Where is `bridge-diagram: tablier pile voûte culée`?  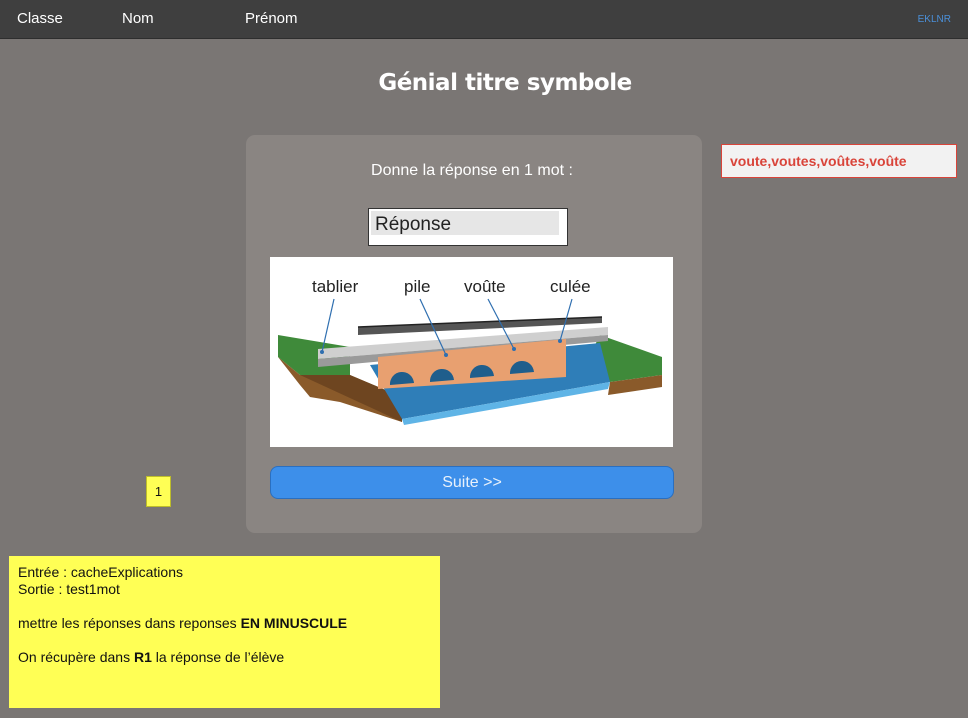
bridge-diagram: tablier pile voûte culée is located at coordinates (471, 352).